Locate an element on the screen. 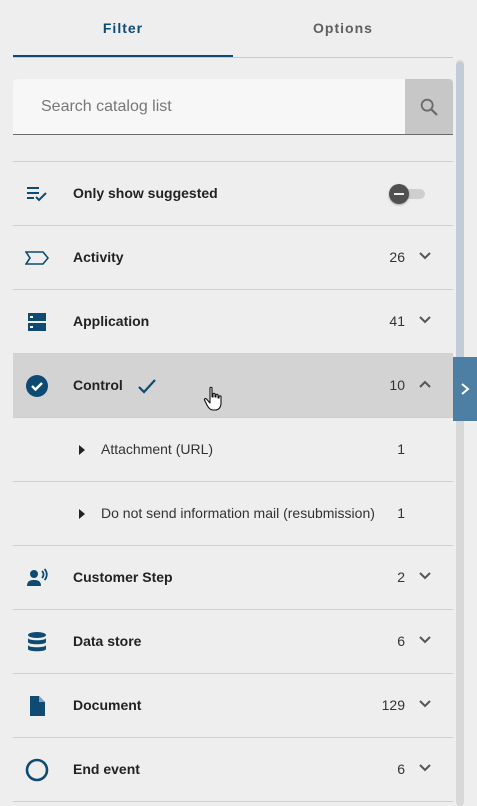 The width and height of the screenshot is (477, 806). category-customer-step: Customer Step 2 is located at coordinates (233, 577).